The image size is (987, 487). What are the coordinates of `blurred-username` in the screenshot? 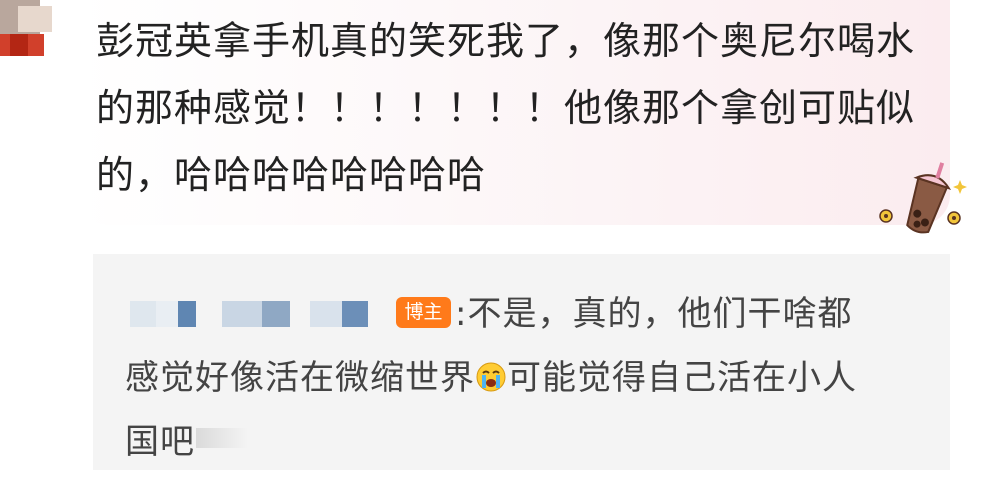 It's located at (255, 314).